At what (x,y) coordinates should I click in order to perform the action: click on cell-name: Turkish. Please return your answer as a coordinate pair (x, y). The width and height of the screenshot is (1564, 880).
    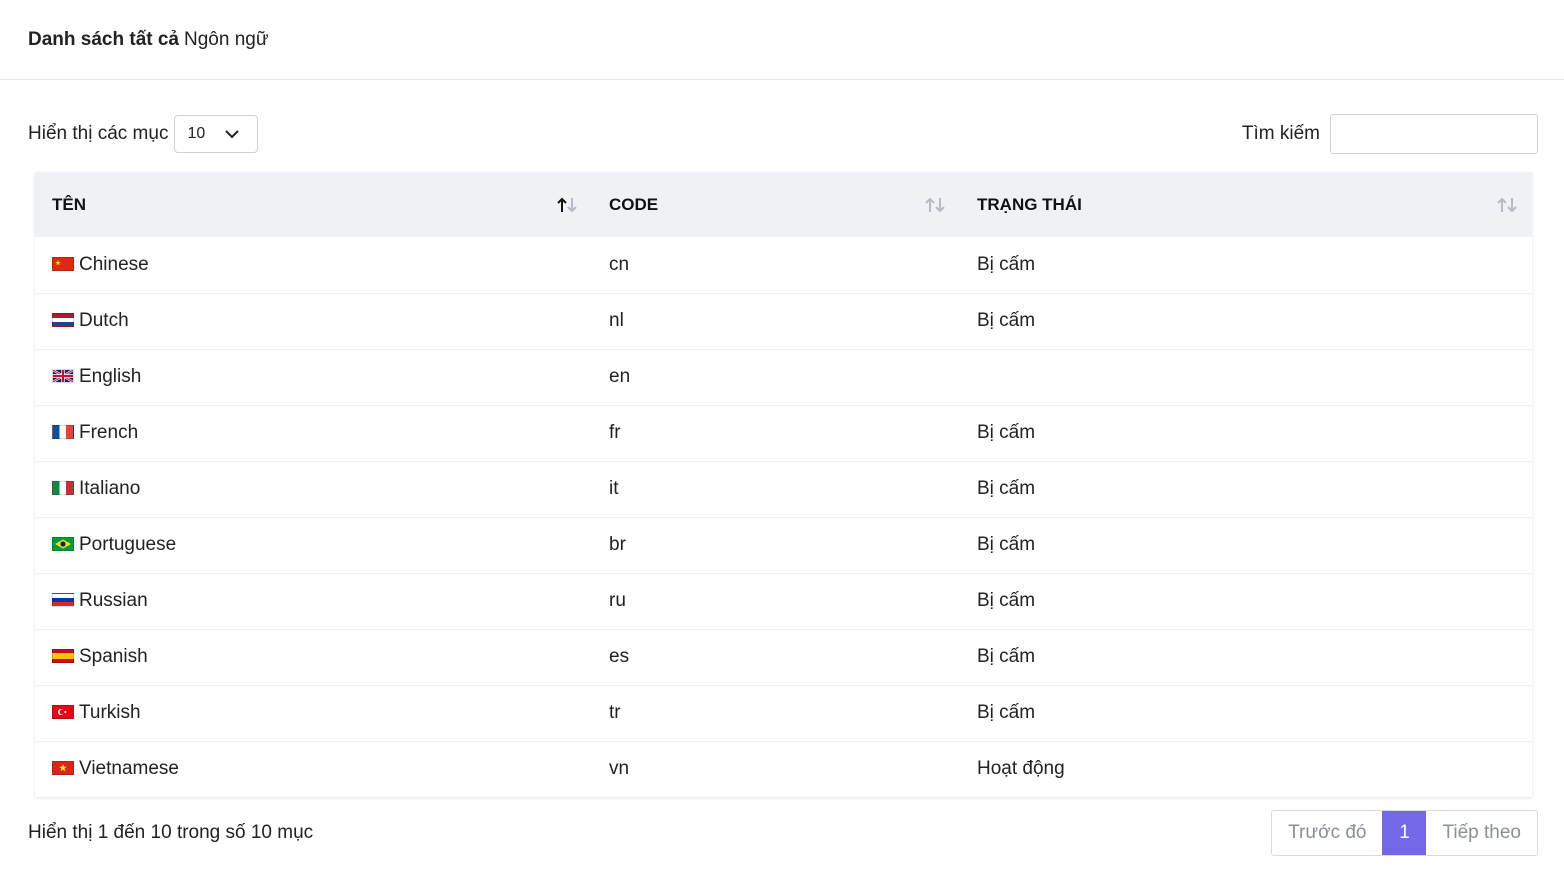
    Looking at the image, I should click on (313, 713).